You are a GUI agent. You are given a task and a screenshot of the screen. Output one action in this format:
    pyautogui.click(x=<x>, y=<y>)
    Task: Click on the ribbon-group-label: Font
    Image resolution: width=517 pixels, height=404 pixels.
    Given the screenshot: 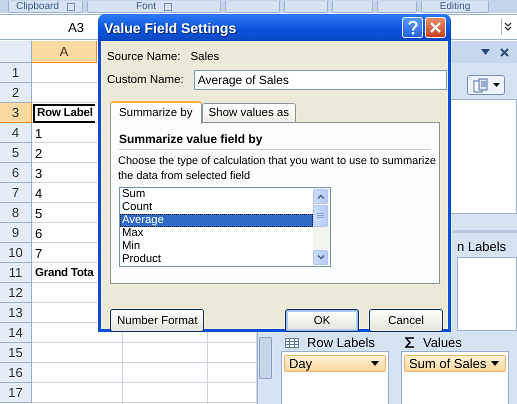 What is the action you would take?
    pyautogui.click(x=146, y=6)
    